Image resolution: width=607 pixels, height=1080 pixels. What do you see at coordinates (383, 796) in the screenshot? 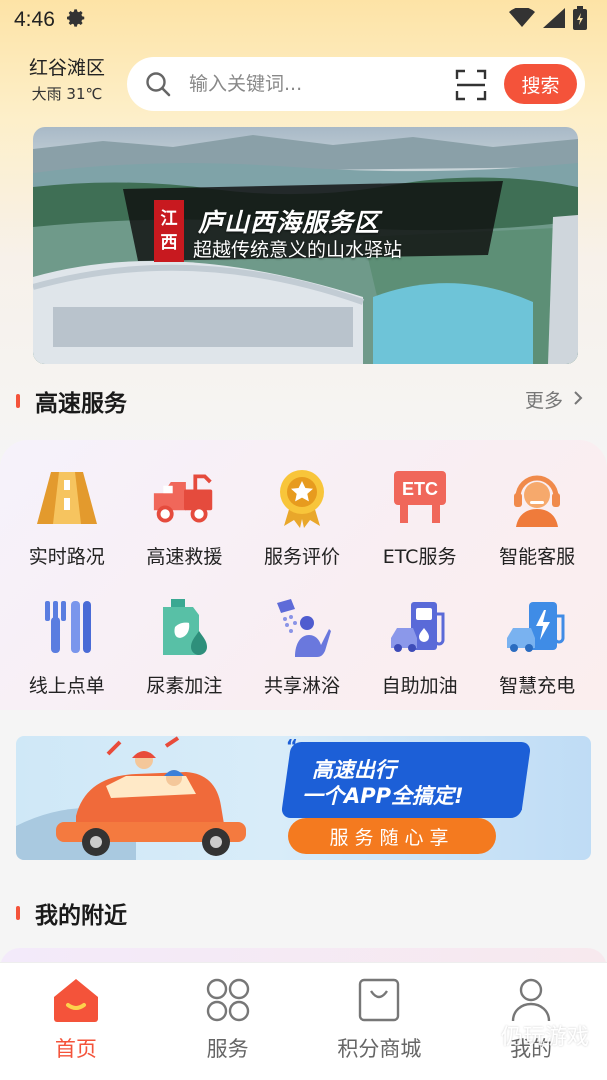
I see `promo-line-2: 一个APP全搞定!` at bounding box center [383, 796].